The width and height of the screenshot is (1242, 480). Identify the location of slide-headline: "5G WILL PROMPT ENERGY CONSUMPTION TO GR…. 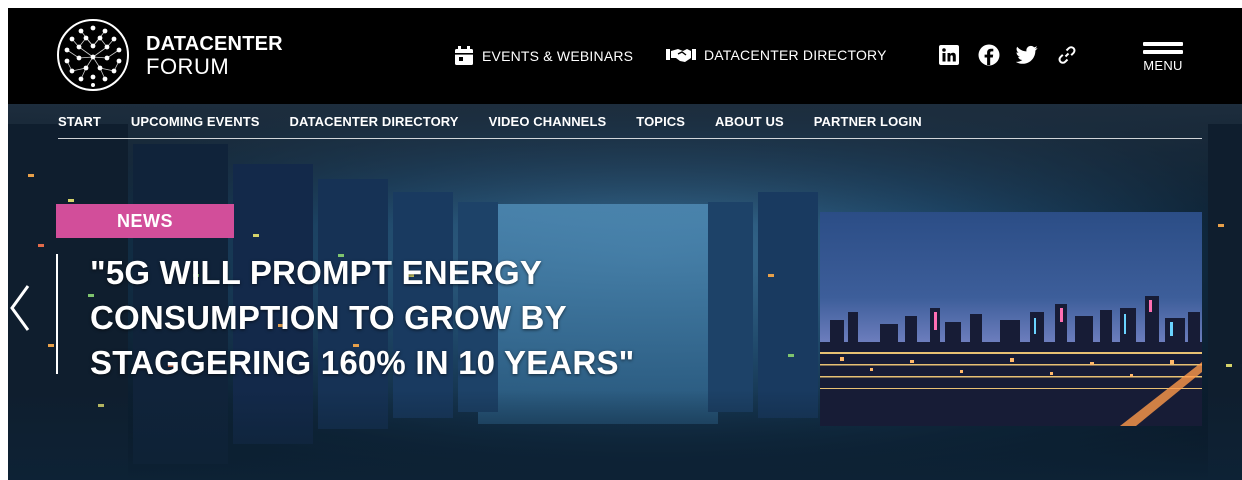
(410, 317).